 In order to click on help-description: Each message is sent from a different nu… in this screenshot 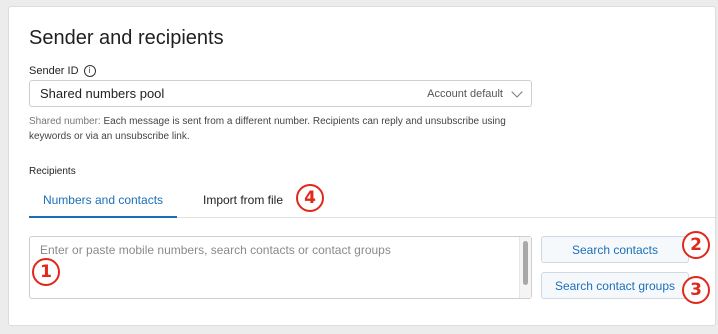, I will do `click(267, 129)`.